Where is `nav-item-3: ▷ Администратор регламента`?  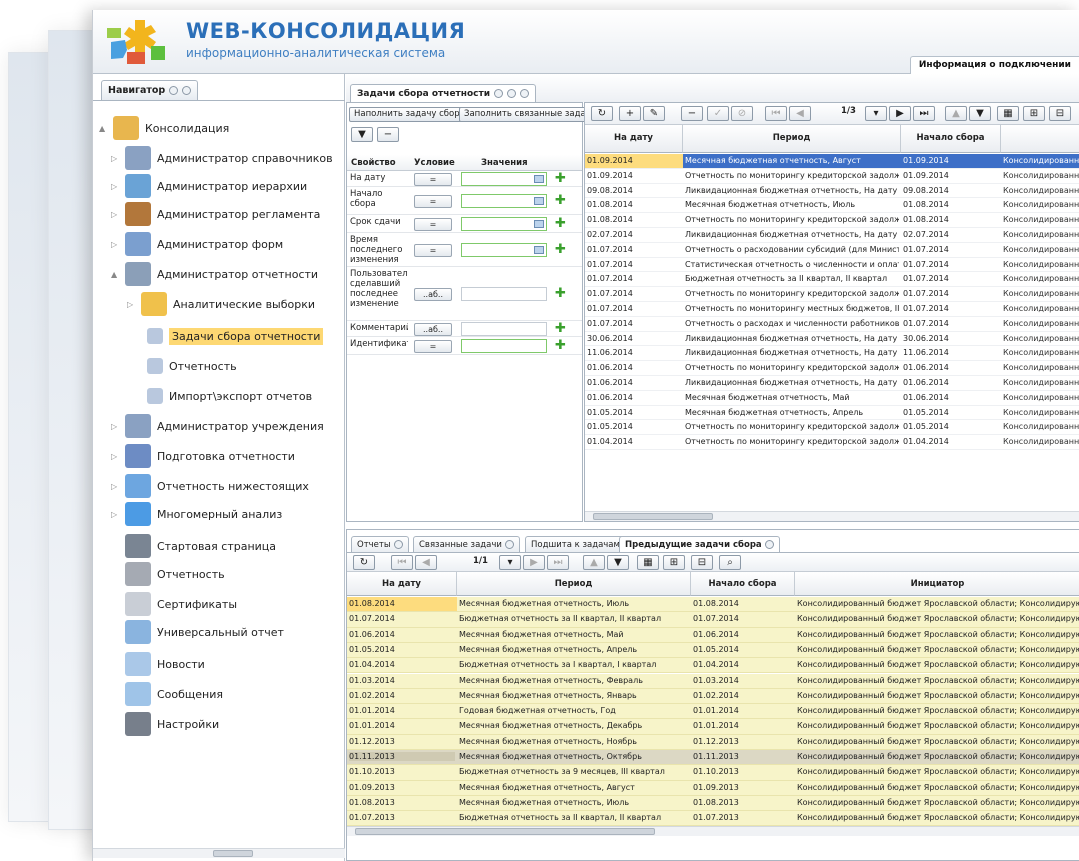 nav-item-3: ▷ Администратор регламента is located at coordinates (215, 214).